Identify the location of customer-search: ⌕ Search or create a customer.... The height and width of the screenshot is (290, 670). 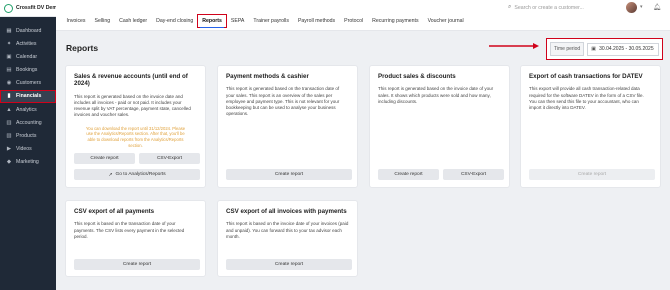
(546, 7).